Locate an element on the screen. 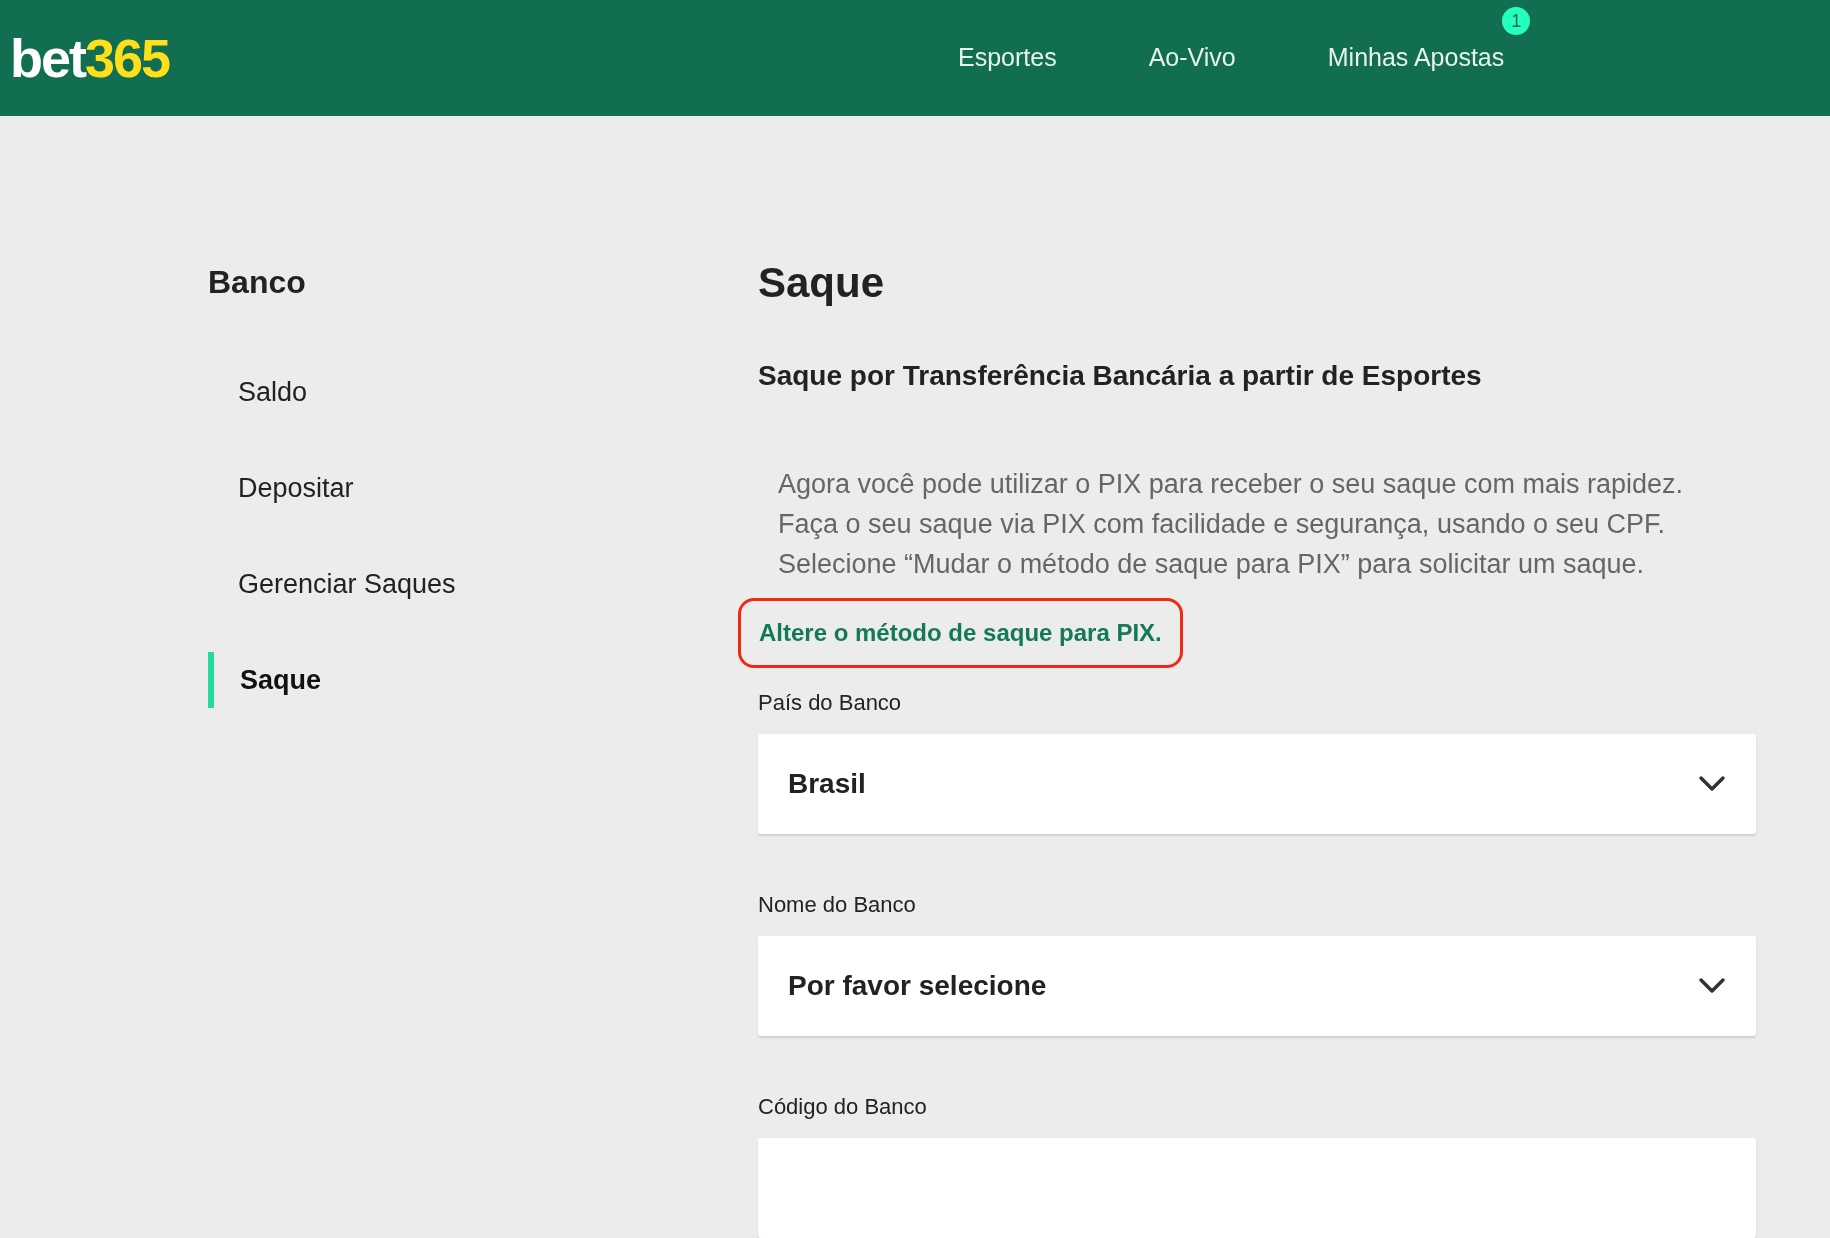 The image size is (1830, 1238). sidebar-item: Saque is located at coordinates (379, 680).